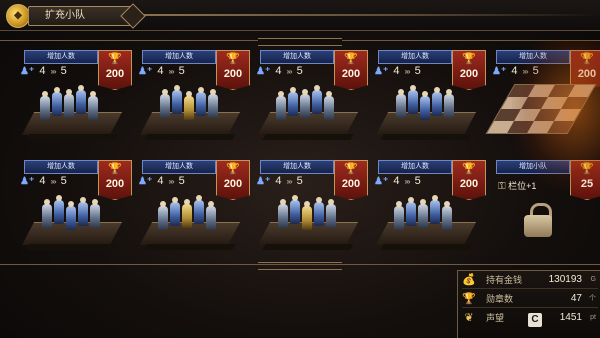  I want to click on fire-glow, so click(556, 115).